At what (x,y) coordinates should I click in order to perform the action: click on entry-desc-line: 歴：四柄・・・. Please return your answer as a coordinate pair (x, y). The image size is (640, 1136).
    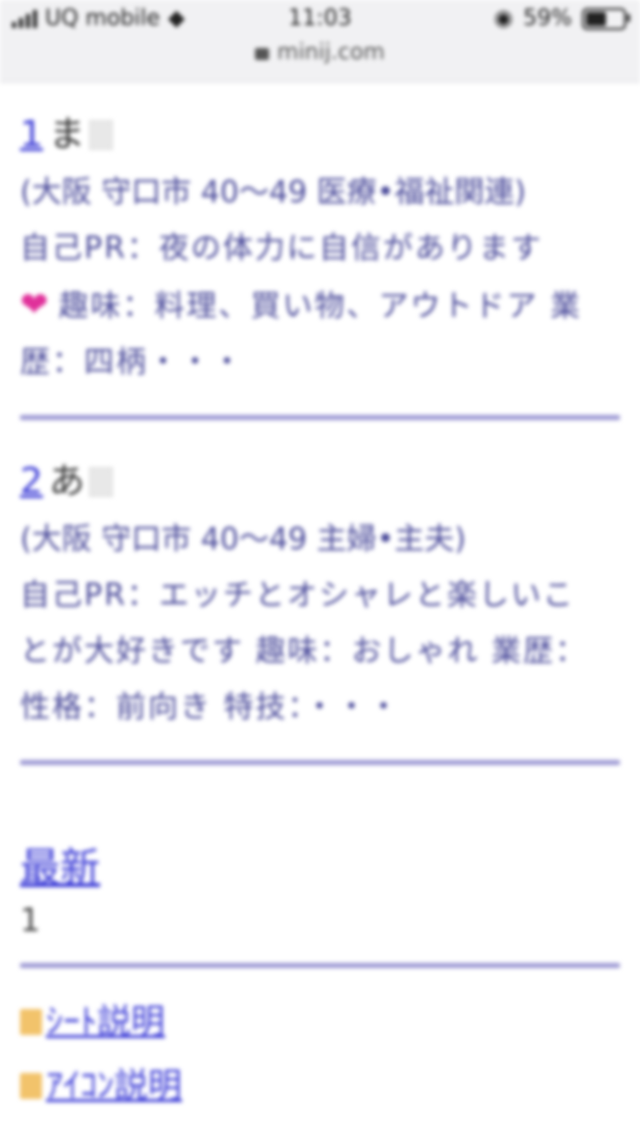
    Looking at the image, I should click on (132, 362).